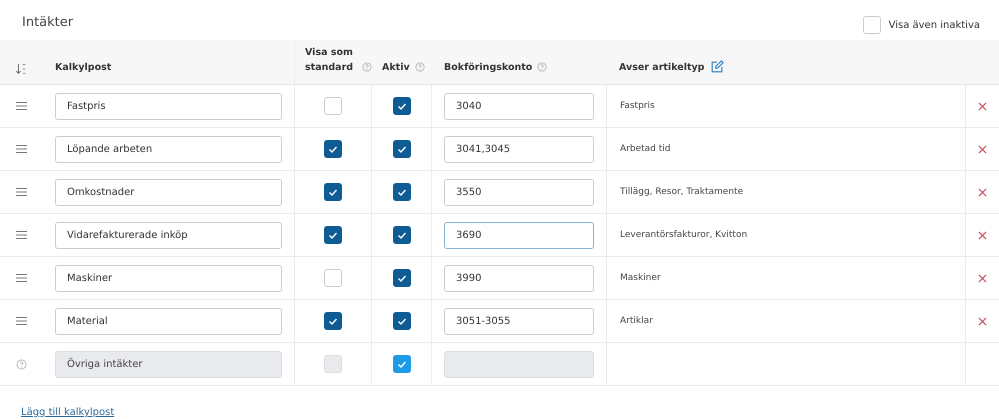 The height and width of the screenshot is (420, 999). What do you see at coordinates (684, 235) in the screenshot?
I see `article-type-text: Leverantörsfakturor, Kvitton` at bounding box center [684, 235].